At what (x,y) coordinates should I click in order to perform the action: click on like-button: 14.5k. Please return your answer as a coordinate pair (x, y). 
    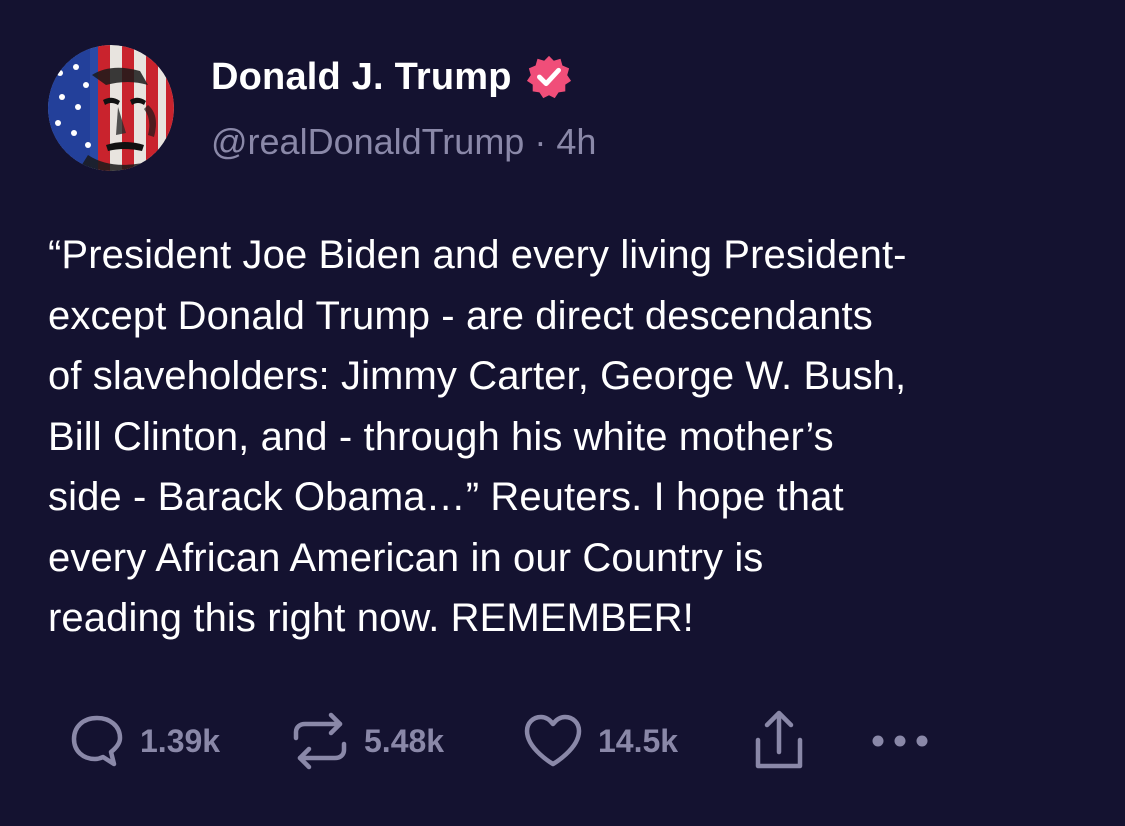
    Looking at the image, I should click on (600, 741).